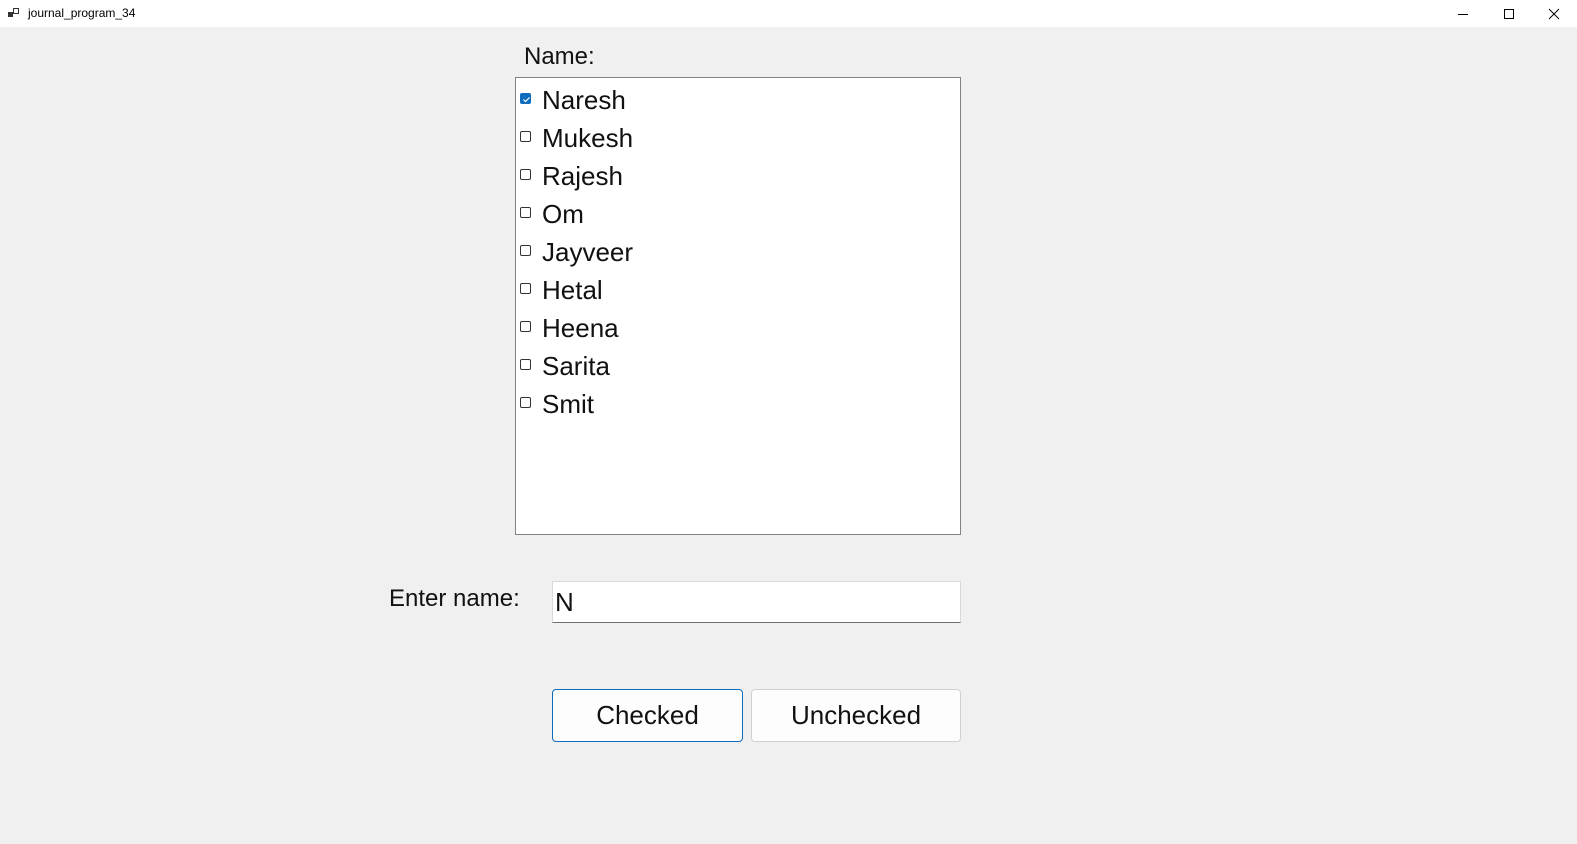 This screenshot has height=844, width=1577. I want to click on checkbox-naresh, so click(525, 98).